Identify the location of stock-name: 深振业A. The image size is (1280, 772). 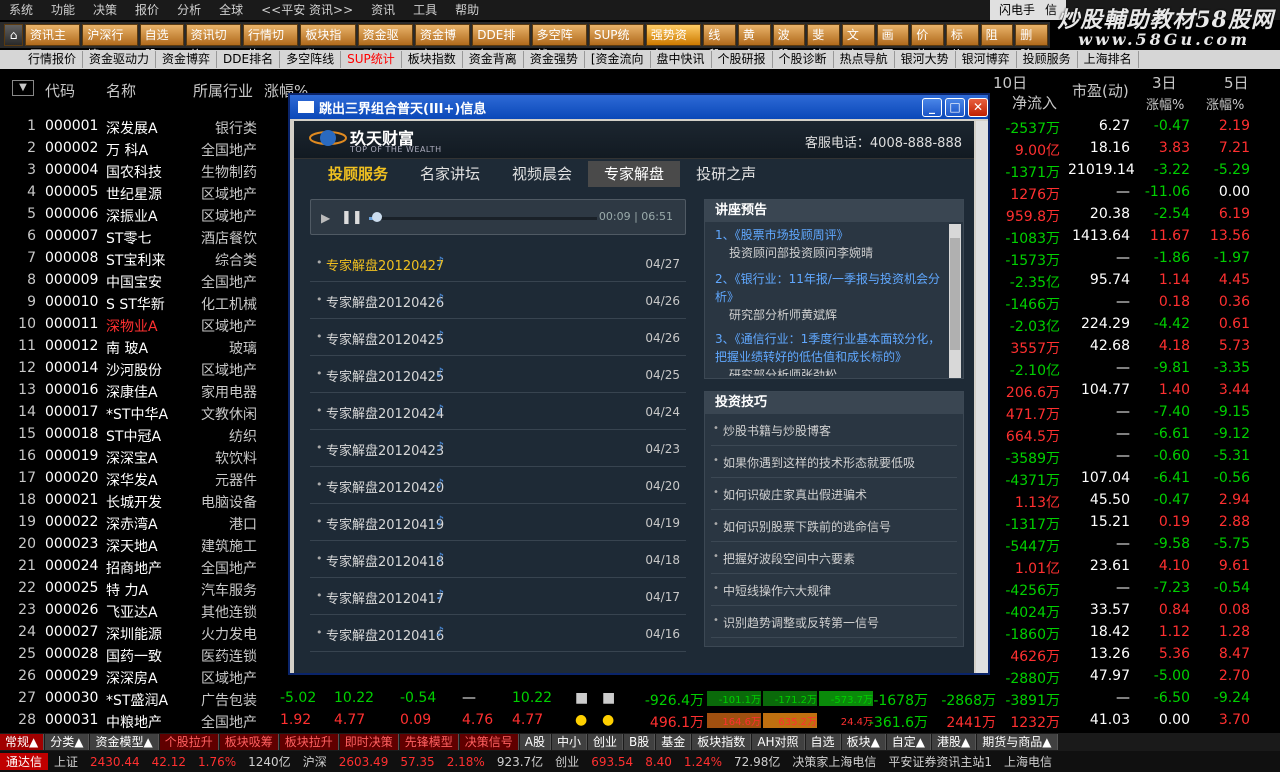
(132, 216).